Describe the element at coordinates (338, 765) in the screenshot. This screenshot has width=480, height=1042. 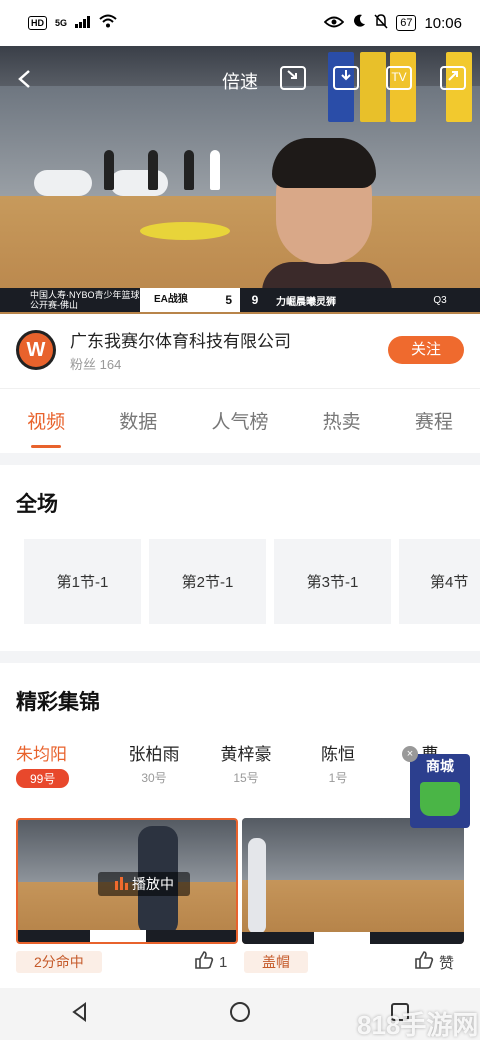
I see `player-chip: 陈恒 1号` at that location.